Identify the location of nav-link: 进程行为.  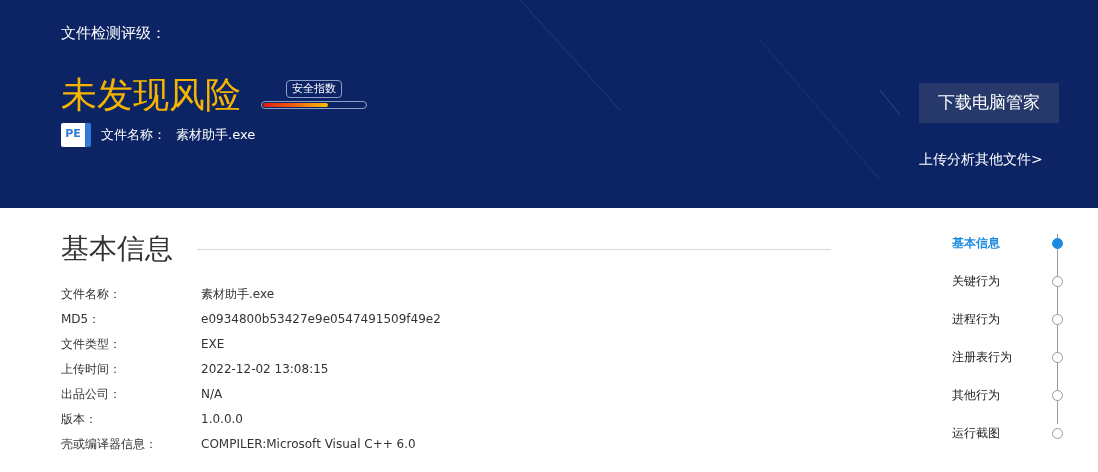
(999, 319).